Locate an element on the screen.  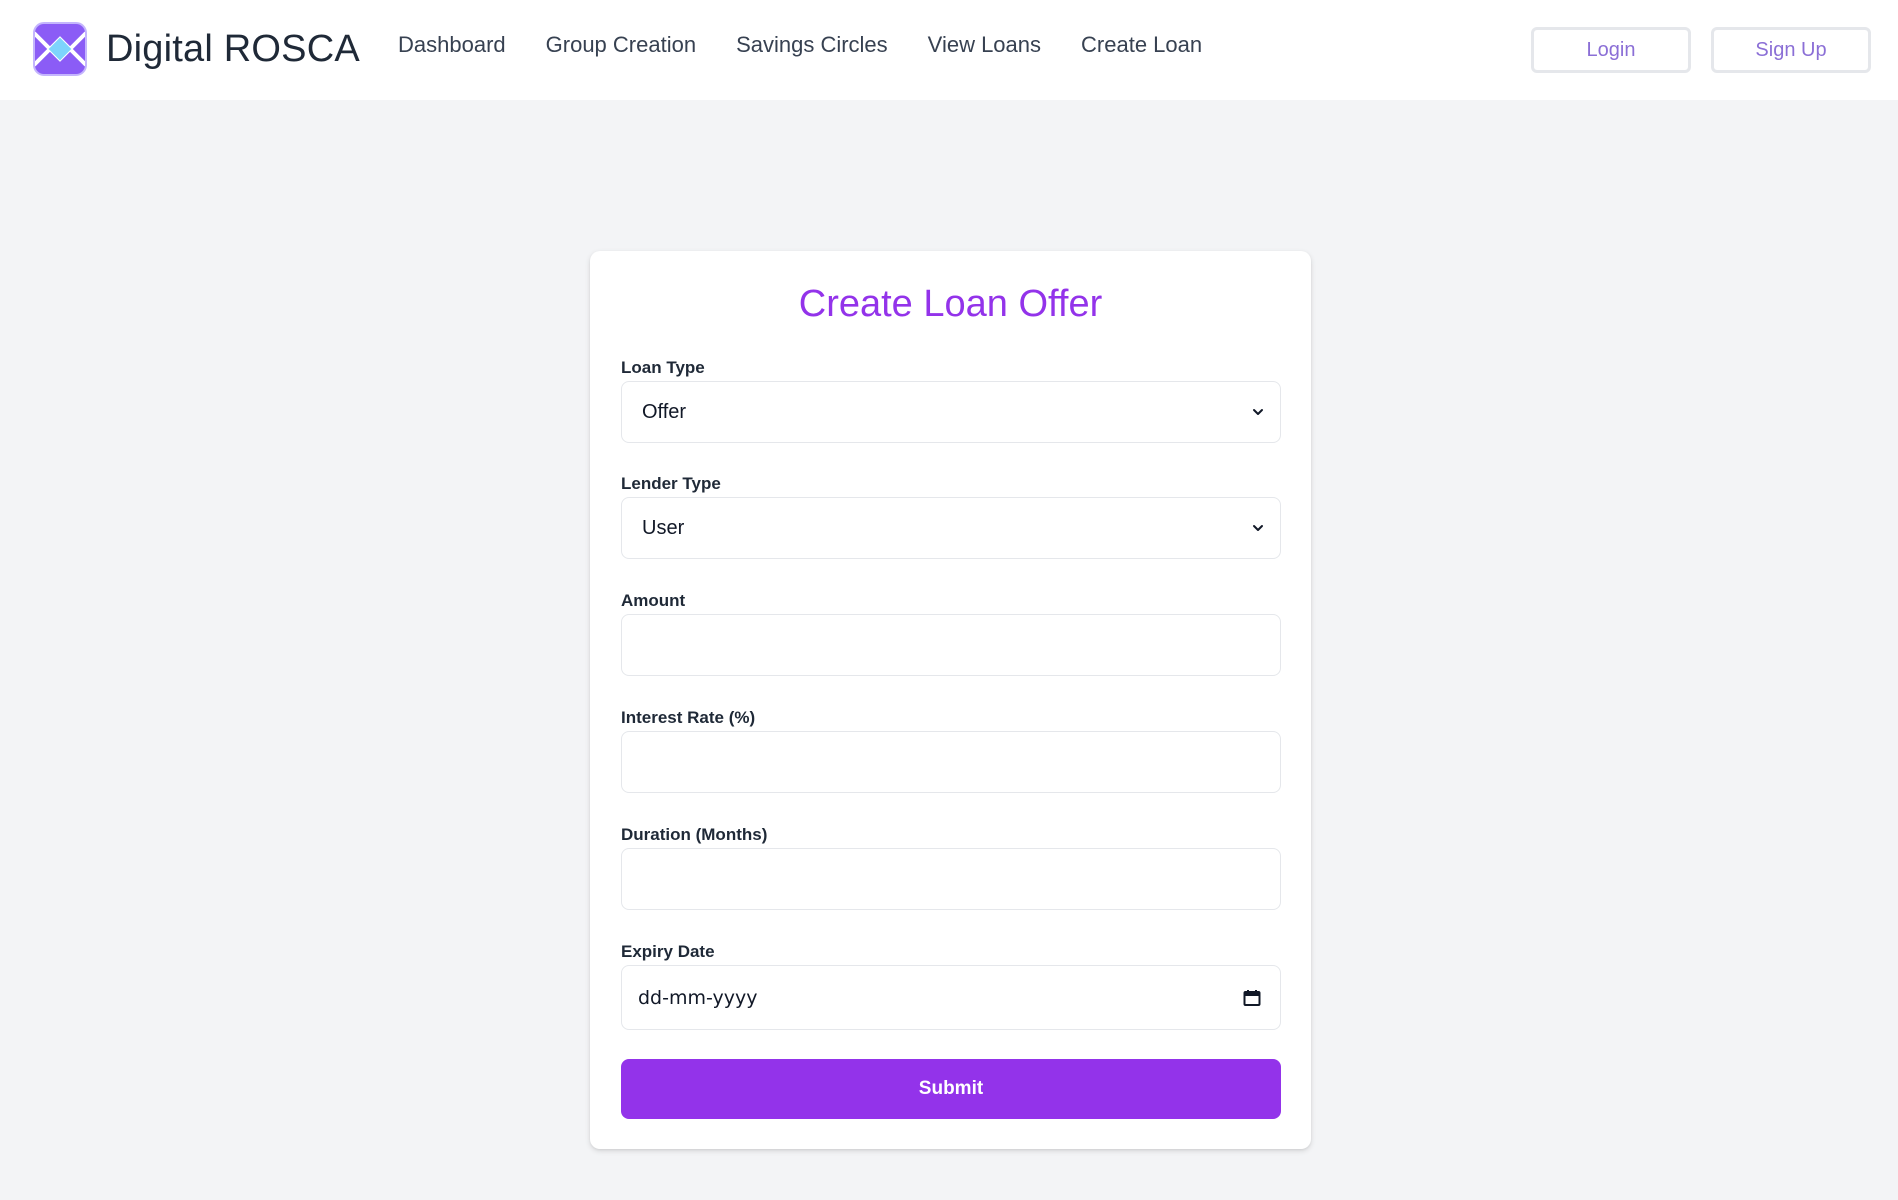
lender-type-value: User is located at coordinates (663, 527).